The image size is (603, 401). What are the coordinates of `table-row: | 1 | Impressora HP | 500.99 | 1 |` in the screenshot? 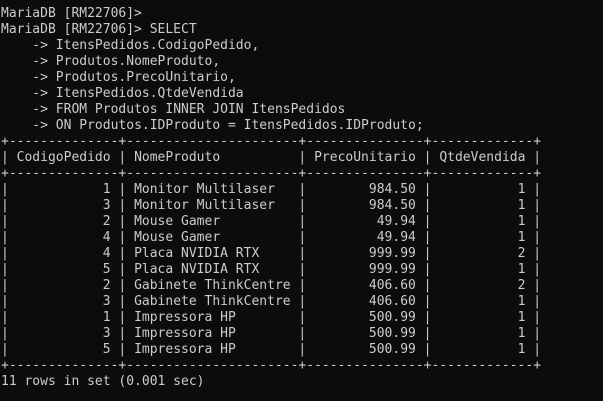 It's located at (271, 317).